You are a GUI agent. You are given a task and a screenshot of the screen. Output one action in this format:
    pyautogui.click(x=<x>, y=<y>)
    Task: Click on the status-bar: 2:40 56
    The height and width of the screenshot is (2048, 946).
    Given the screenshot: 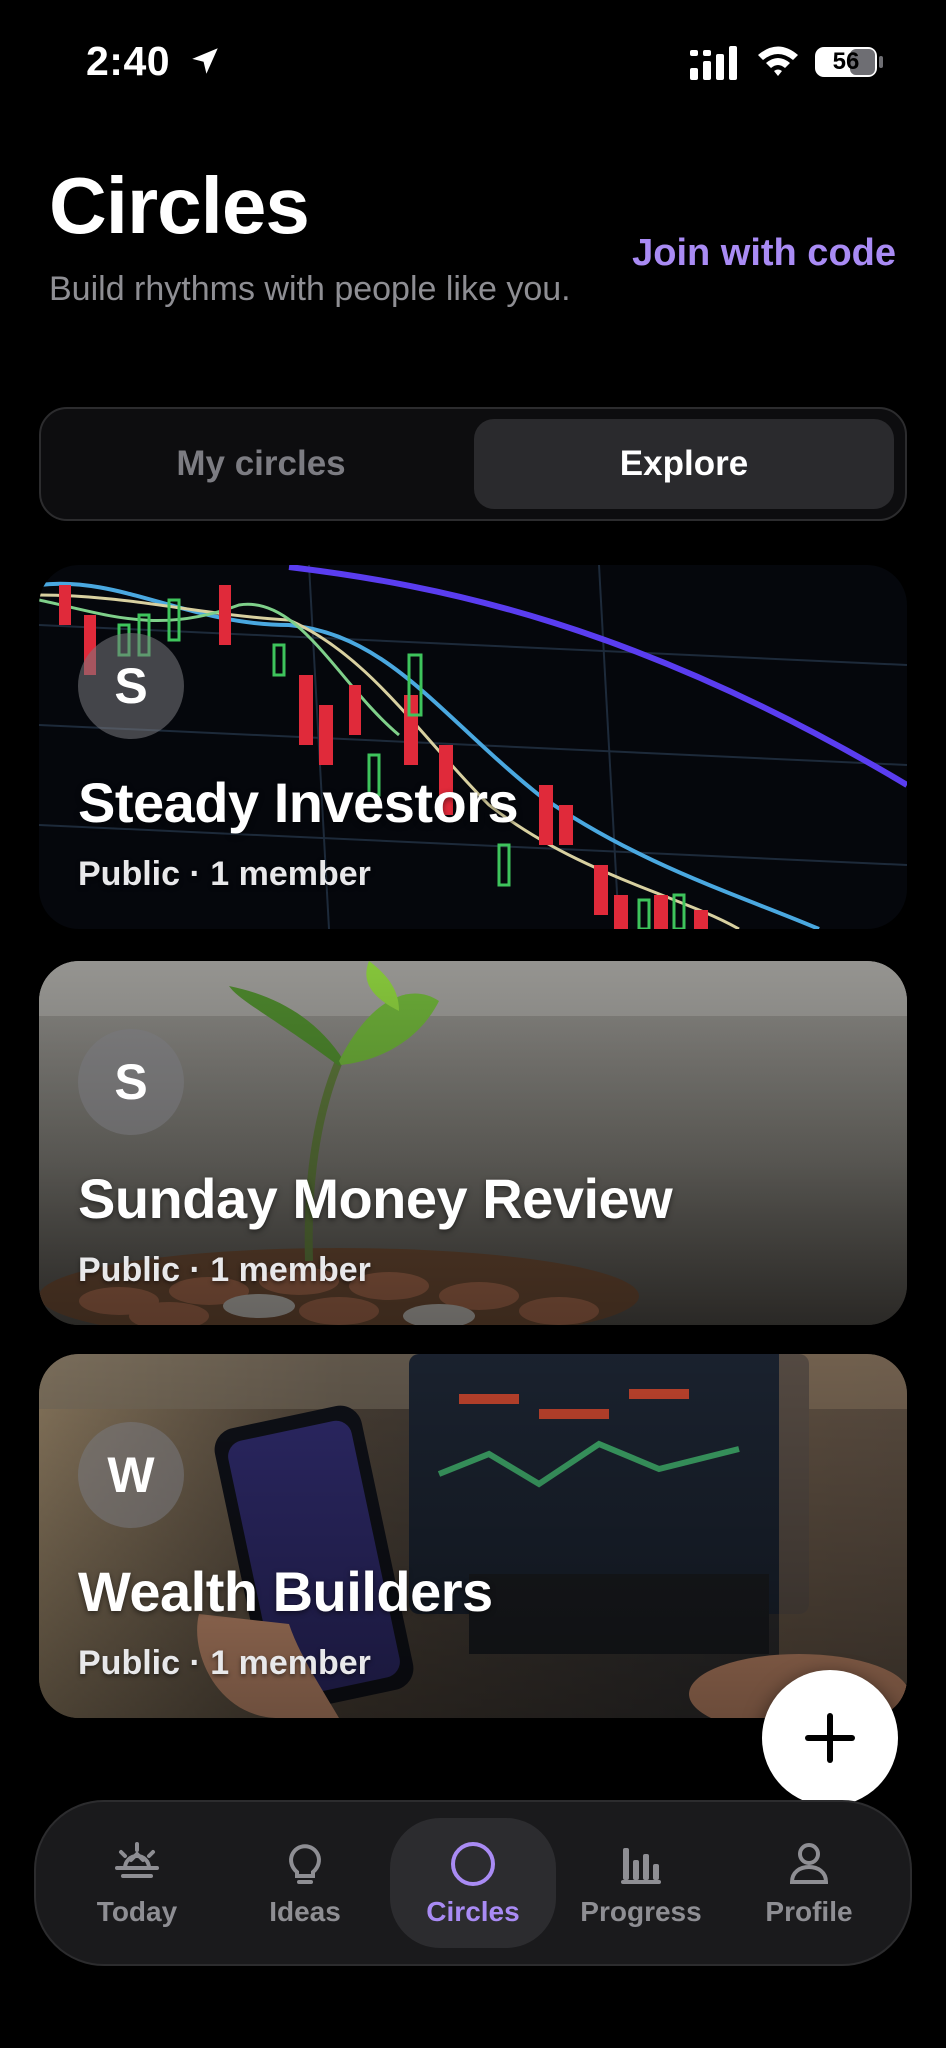 What is the action you would take?
    pyautogui.click(x=473, y=63)
    